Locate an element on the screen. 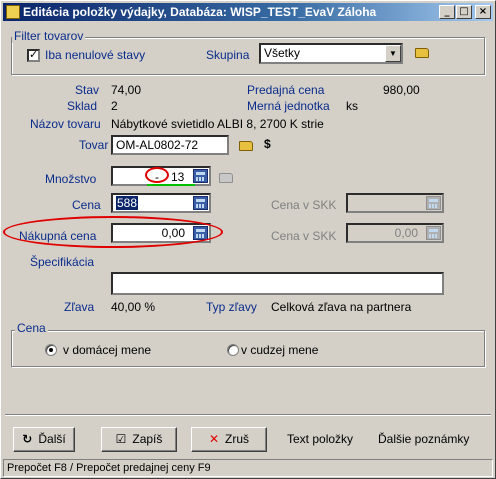 The height and width of the screenshot is (479, 496). nonzero-stock-checkbox: ✓ is located at coordinates (33, 55).